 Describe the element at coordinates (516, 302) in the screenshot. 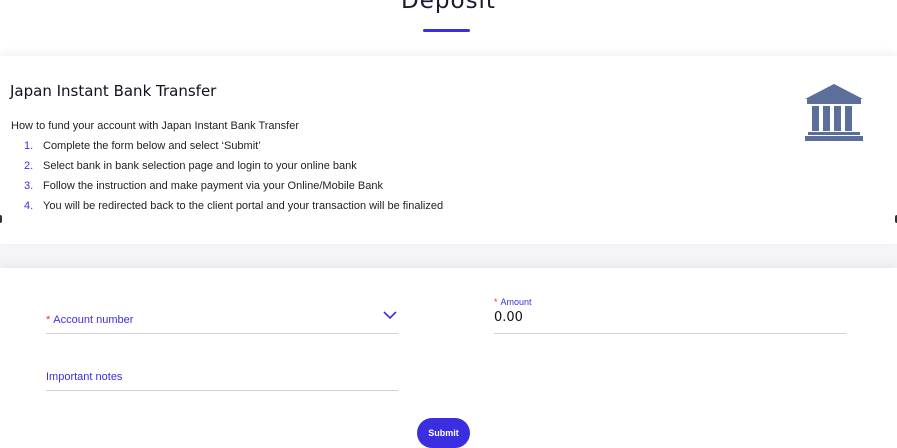

I see `amount-label-text: Amount` at that location.